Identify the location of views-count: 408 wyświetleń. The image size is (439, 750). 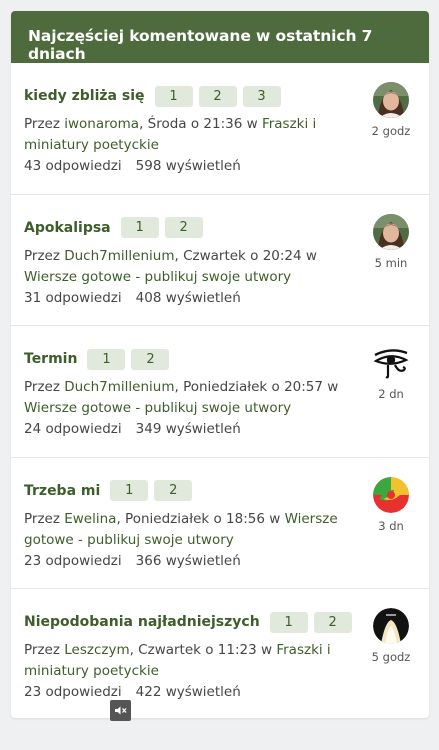
(188, 297).